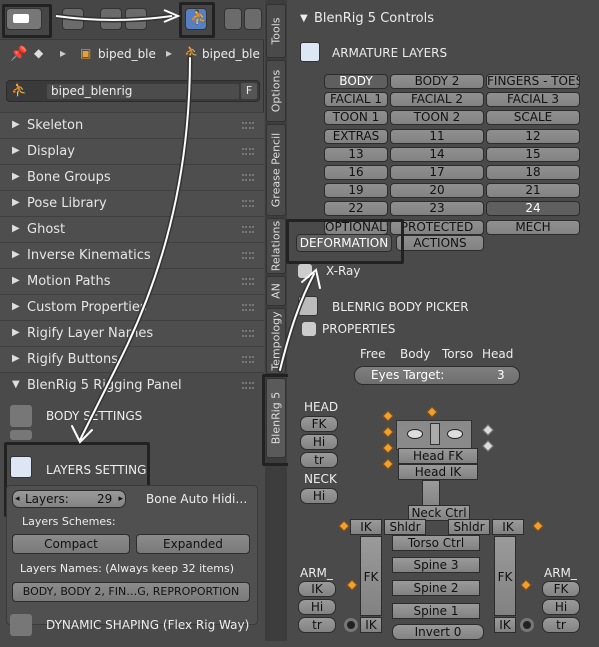  What do you see at coordinates (561, 625) in the screenshot?
I see `arm-right-tr-button: tr` at bounding box center [561, 625].